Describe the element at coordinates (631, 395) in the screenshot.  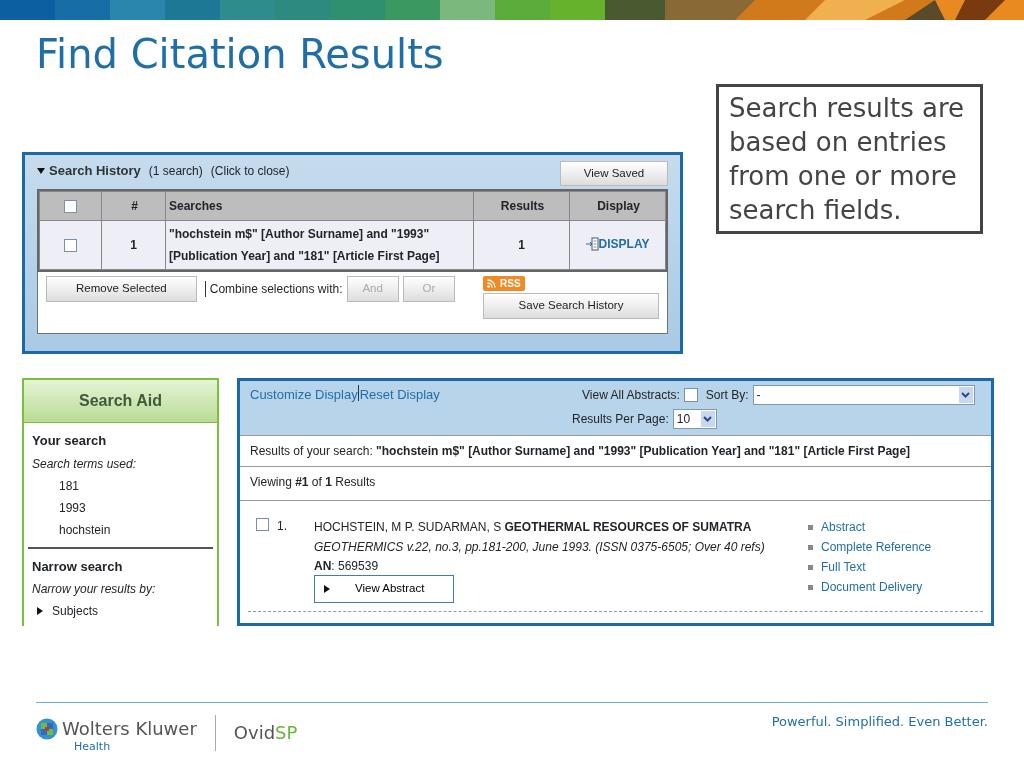
I see `field-label: View All Abstracts:` at that location.